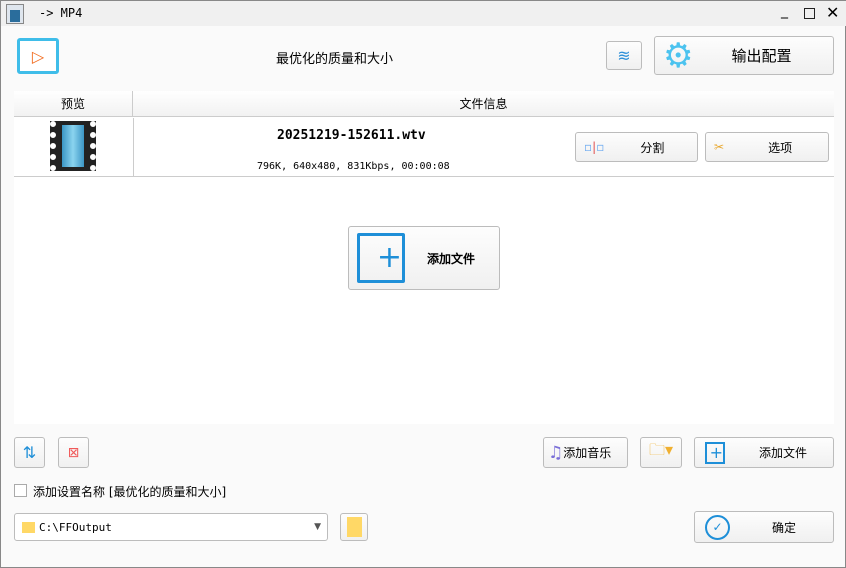  I want to click on options-button: ✂ 选项, so click(767, 147).